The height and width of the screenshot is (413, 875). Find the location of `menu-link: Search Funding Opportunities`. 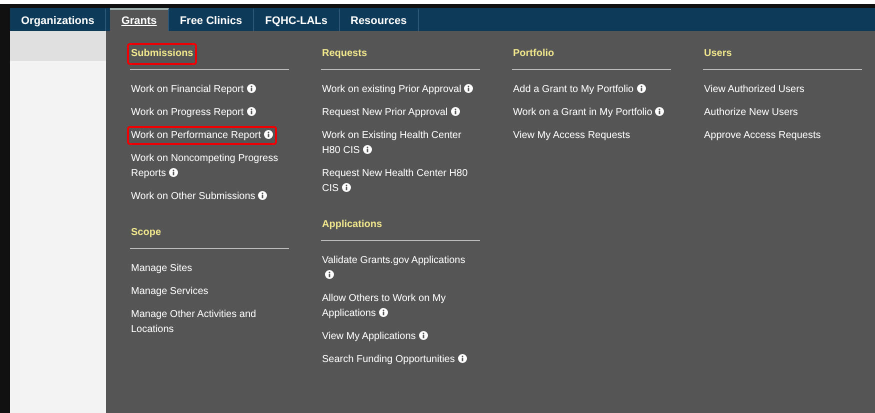

menu-link: Search Funding Opportunities is located at coordinates (394, 359).